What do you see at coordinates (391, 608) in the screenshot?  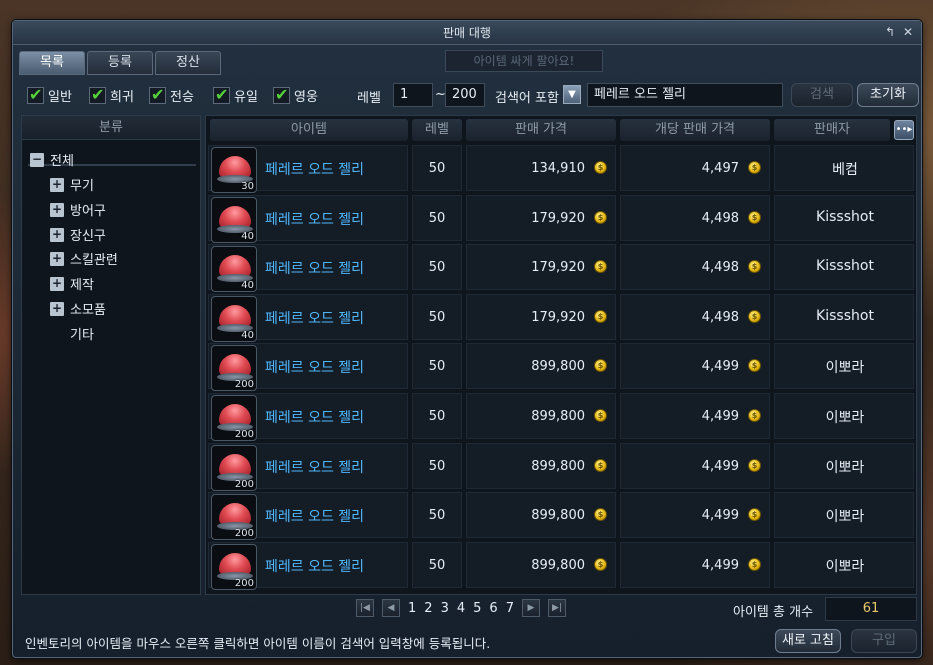 I see `prev-page-icon: ◀` at bounding box center [391, 608].